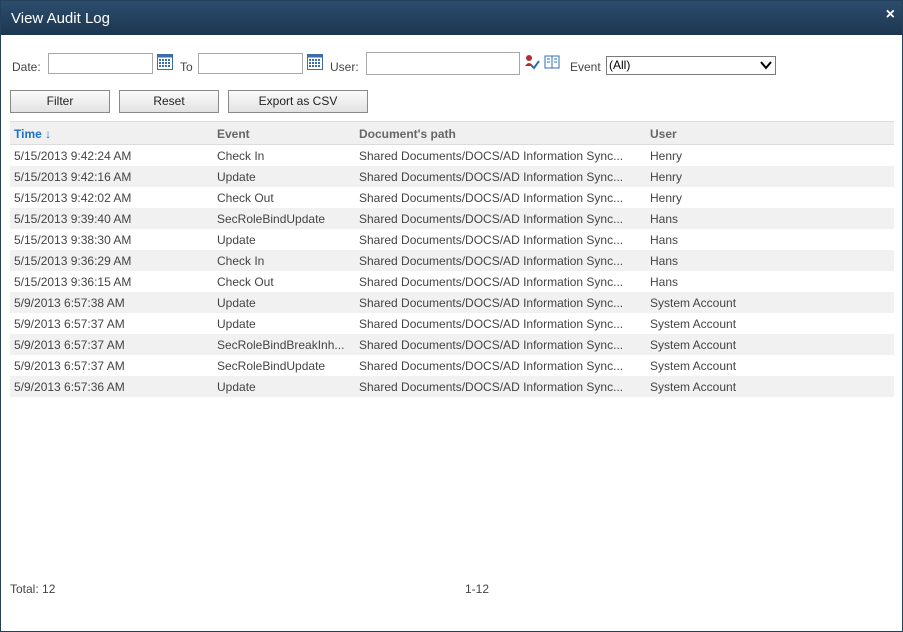 This screenshot has width=903, height=632. Describe the element at coordinates (73, 198) in the screenshot. I see `time-cell: 5/15/2013 9:42:02 AM` at that location.